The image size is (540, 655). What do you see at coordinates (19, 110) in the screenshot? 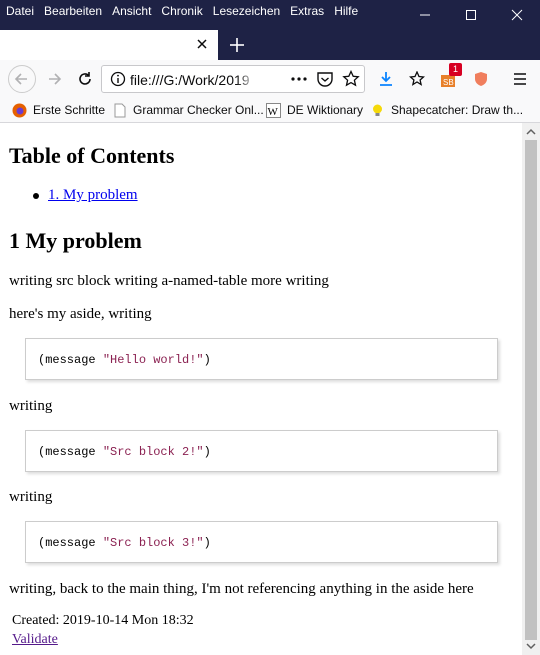
I see `firefox-icon` at bounding box center [19, 110].